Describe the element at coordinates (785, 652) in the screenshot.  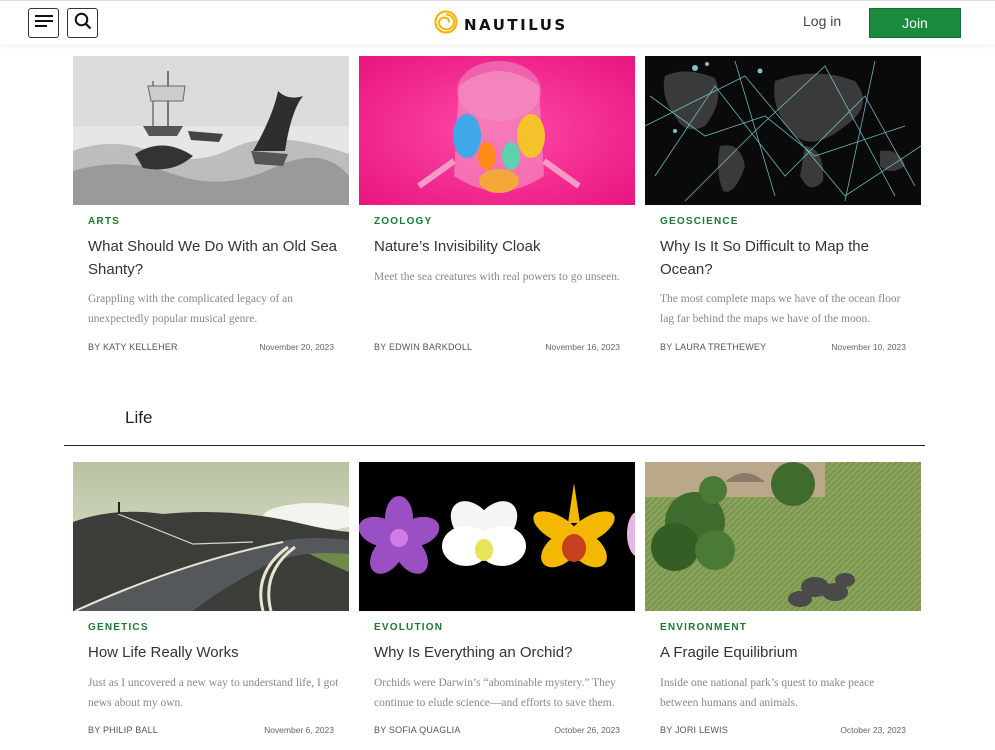
I see `article-title: A Fragile Equilibrium` at that location.